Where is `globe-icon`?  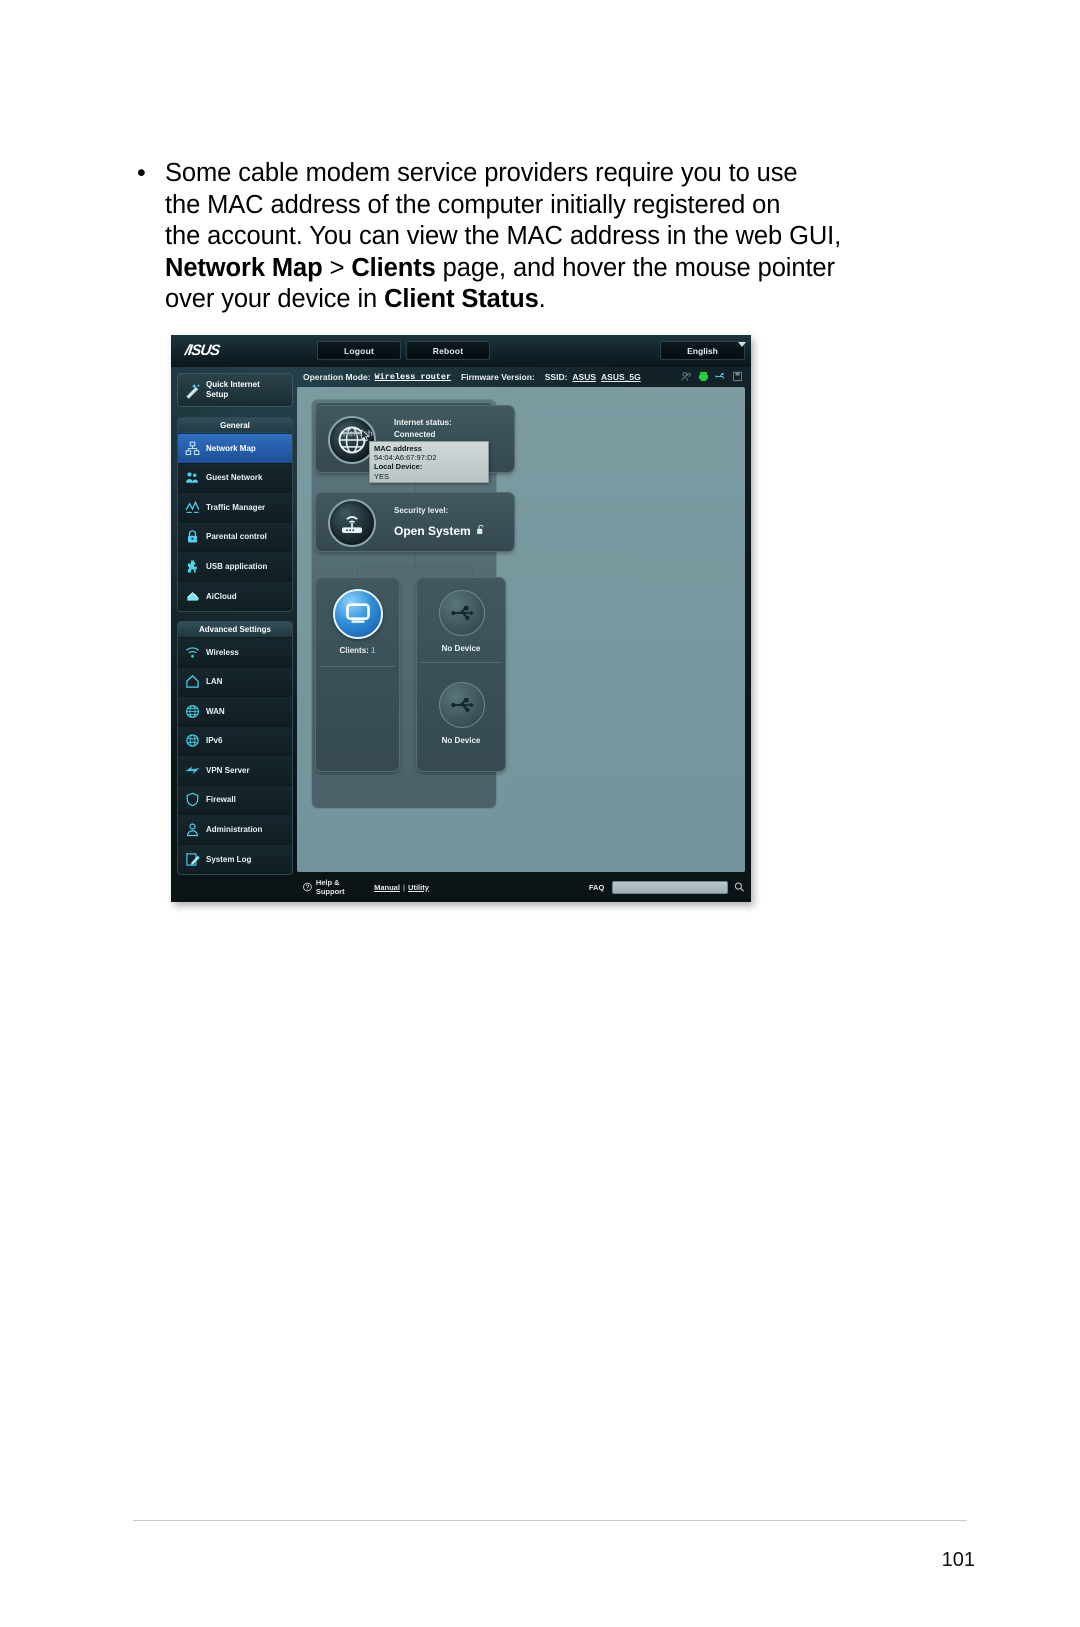
globe-icon is located at coordinates (192, 711).